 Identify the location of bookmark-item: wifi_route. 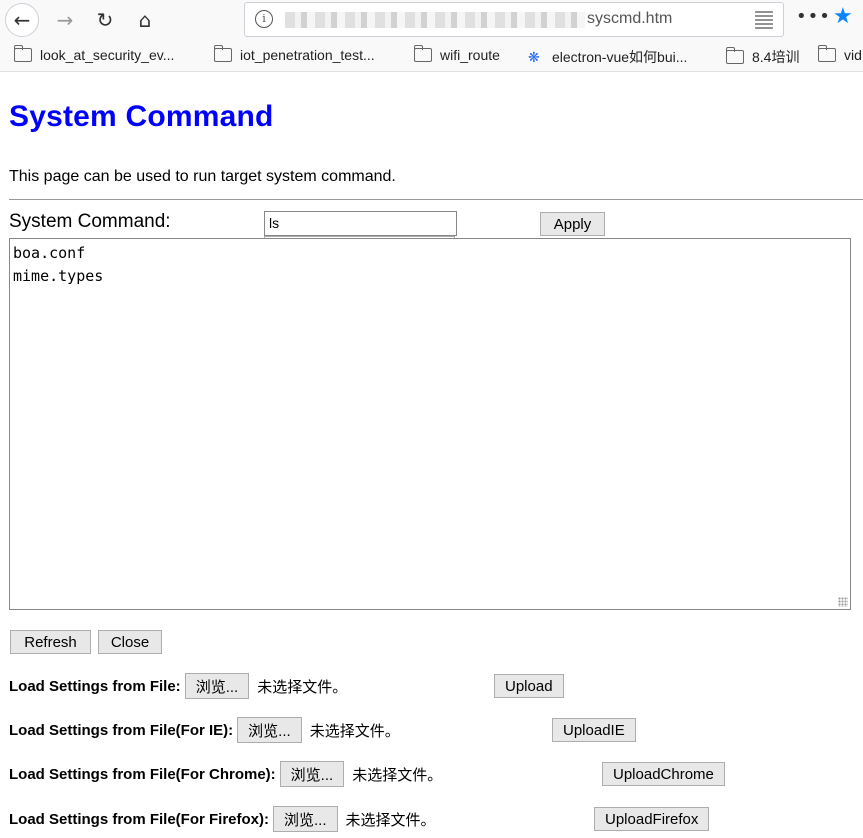
(457, 54).